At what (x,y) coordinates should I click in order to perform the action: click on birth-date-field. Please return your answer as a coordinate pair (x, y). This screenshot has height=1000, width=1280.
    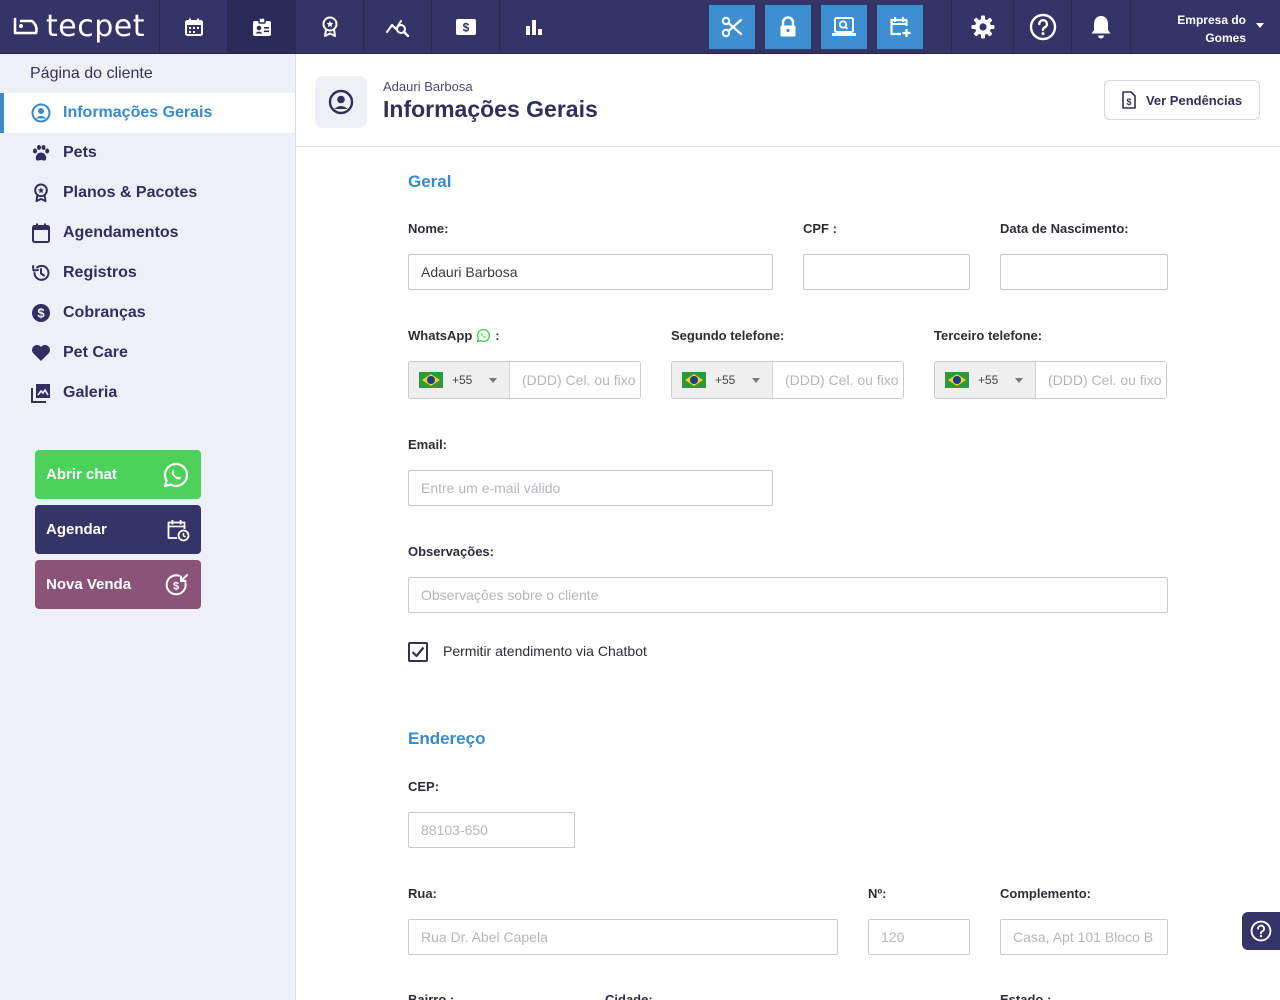
    Looking at the image, I should click on (1084, 272).